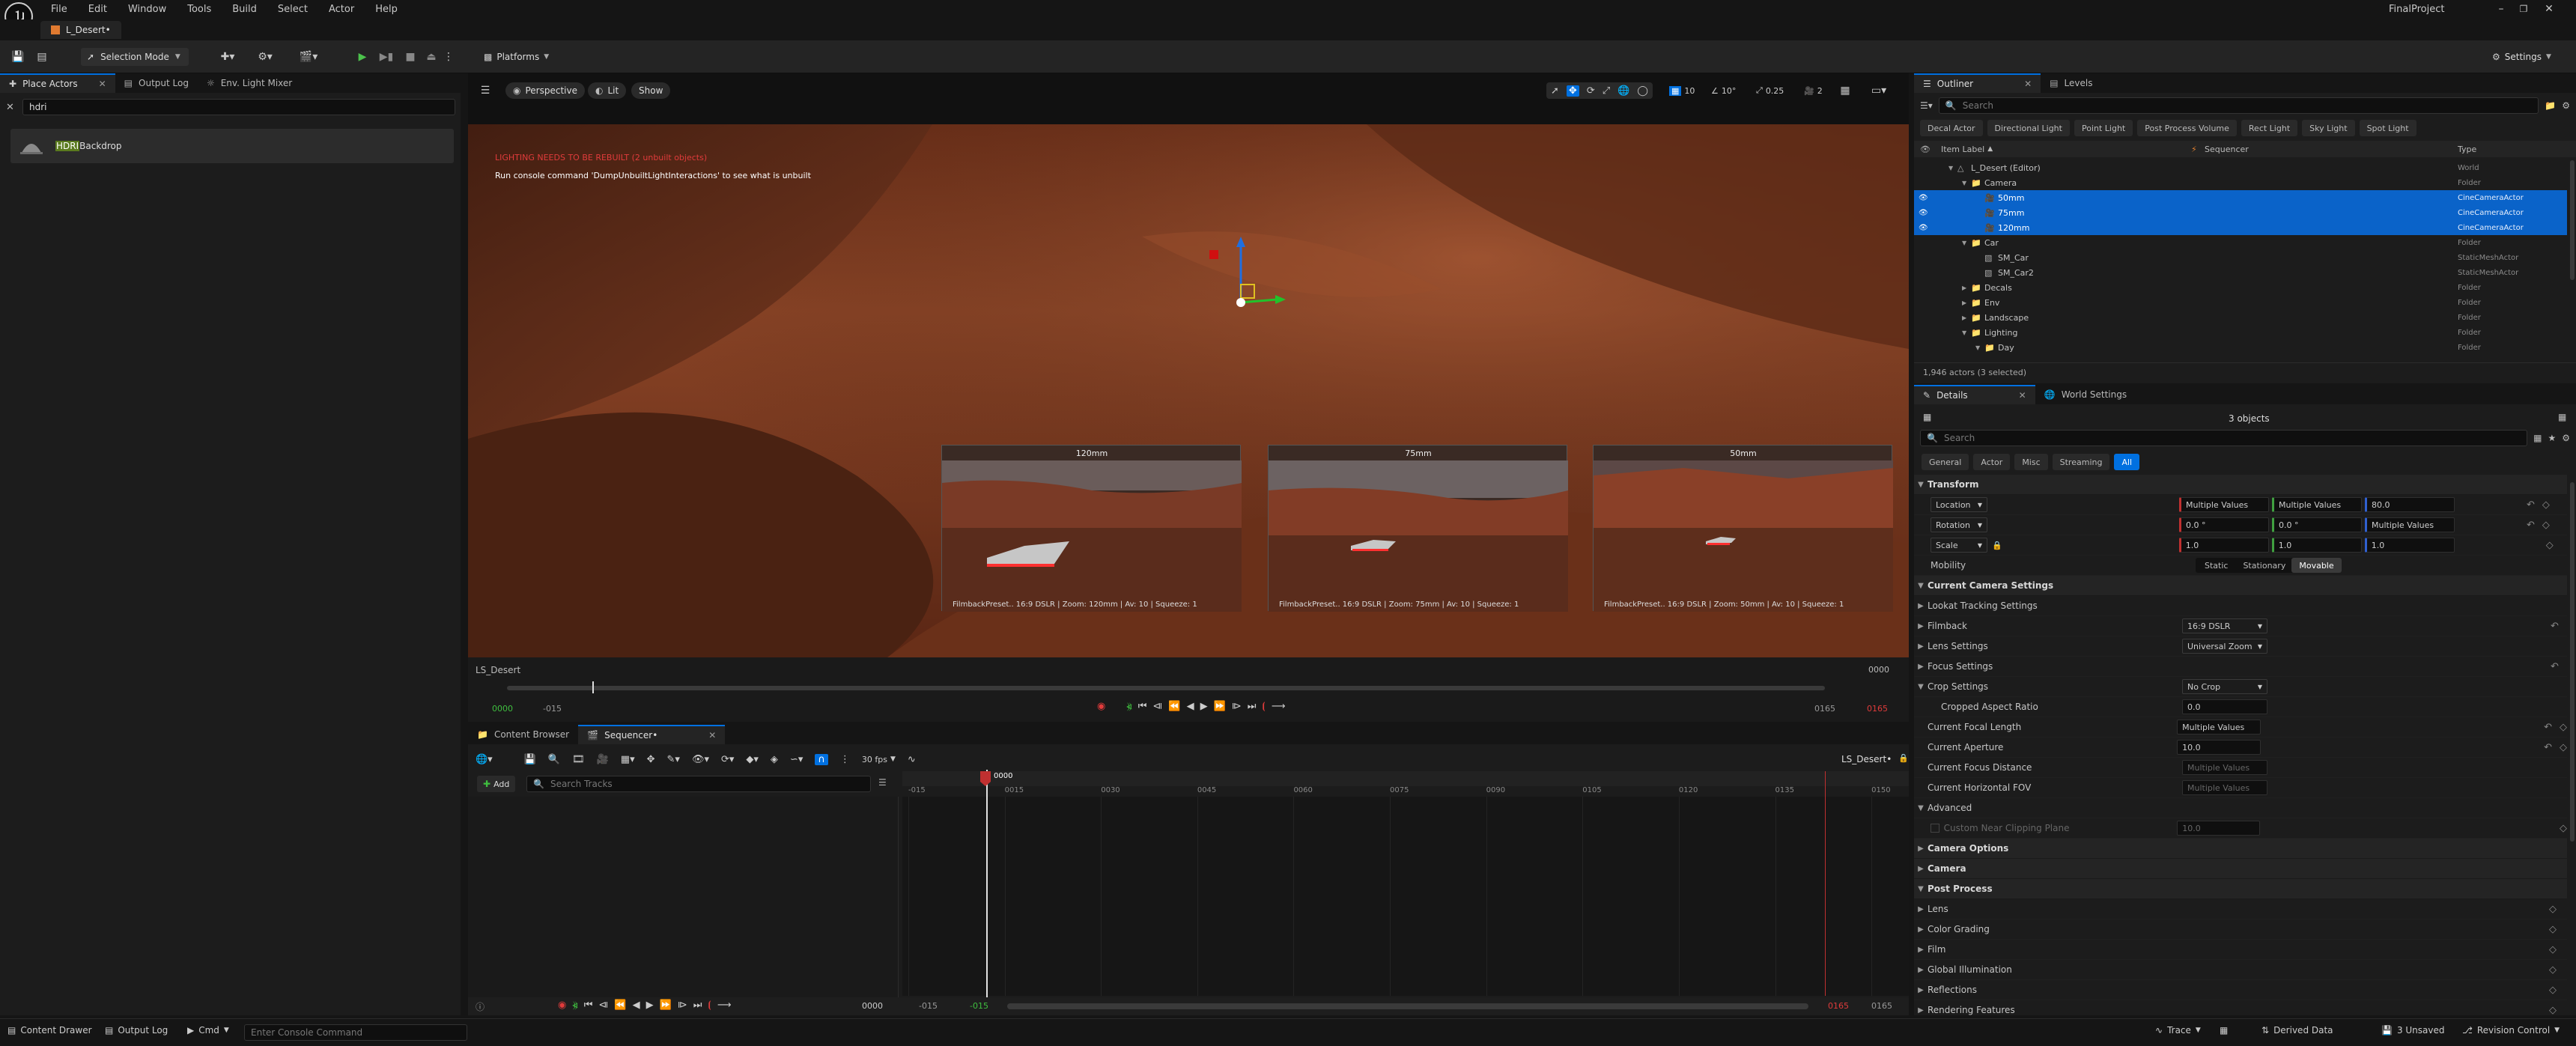 The height and width of the screenshot is (1046, 2576). Describe the element at coordinates (698, 784) in the screenshot. I see `search-tracks-input: 🔍 Search Tracks` at that location.